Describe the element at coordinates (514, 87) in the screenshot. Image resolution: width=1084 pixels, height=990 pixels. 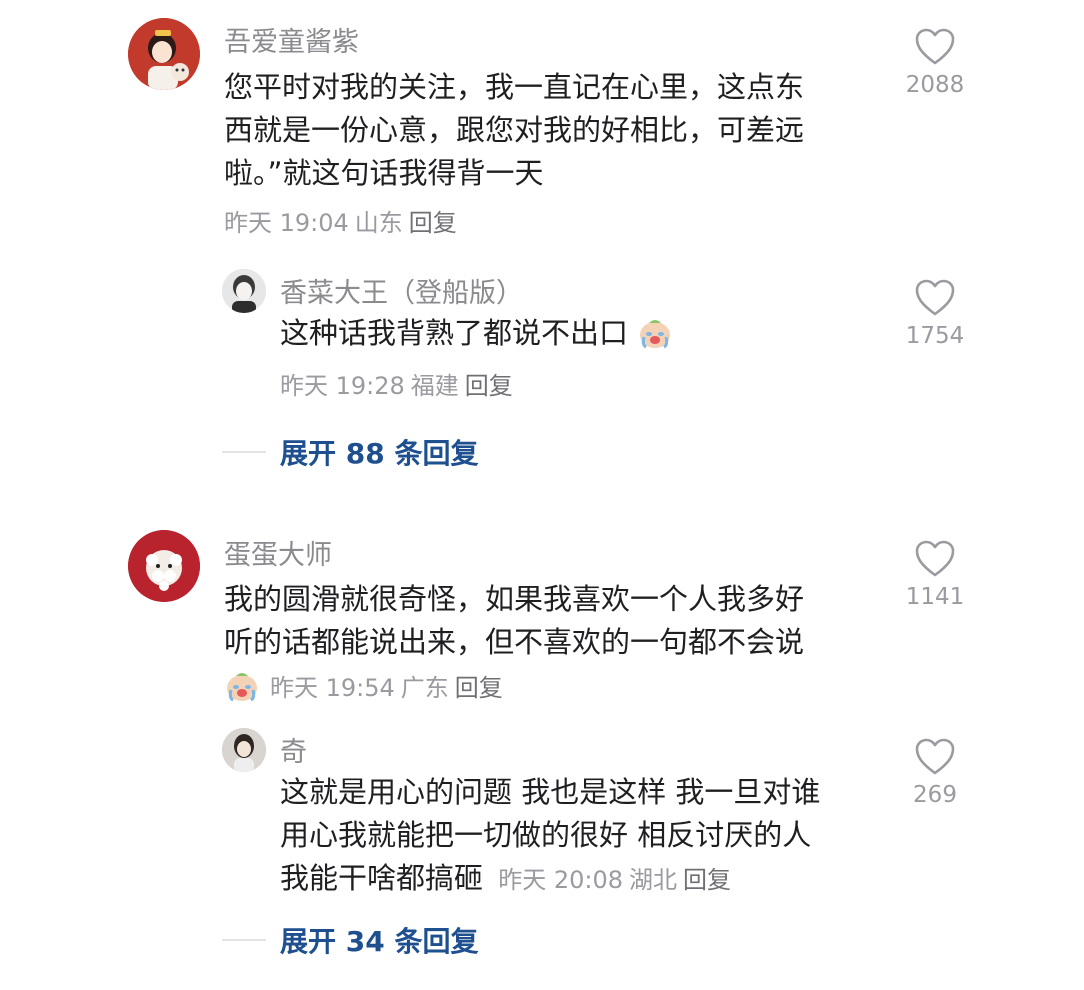
I see `comment-text-line: 您平时对我的关注，我一直记在心里，这点东` at that location.